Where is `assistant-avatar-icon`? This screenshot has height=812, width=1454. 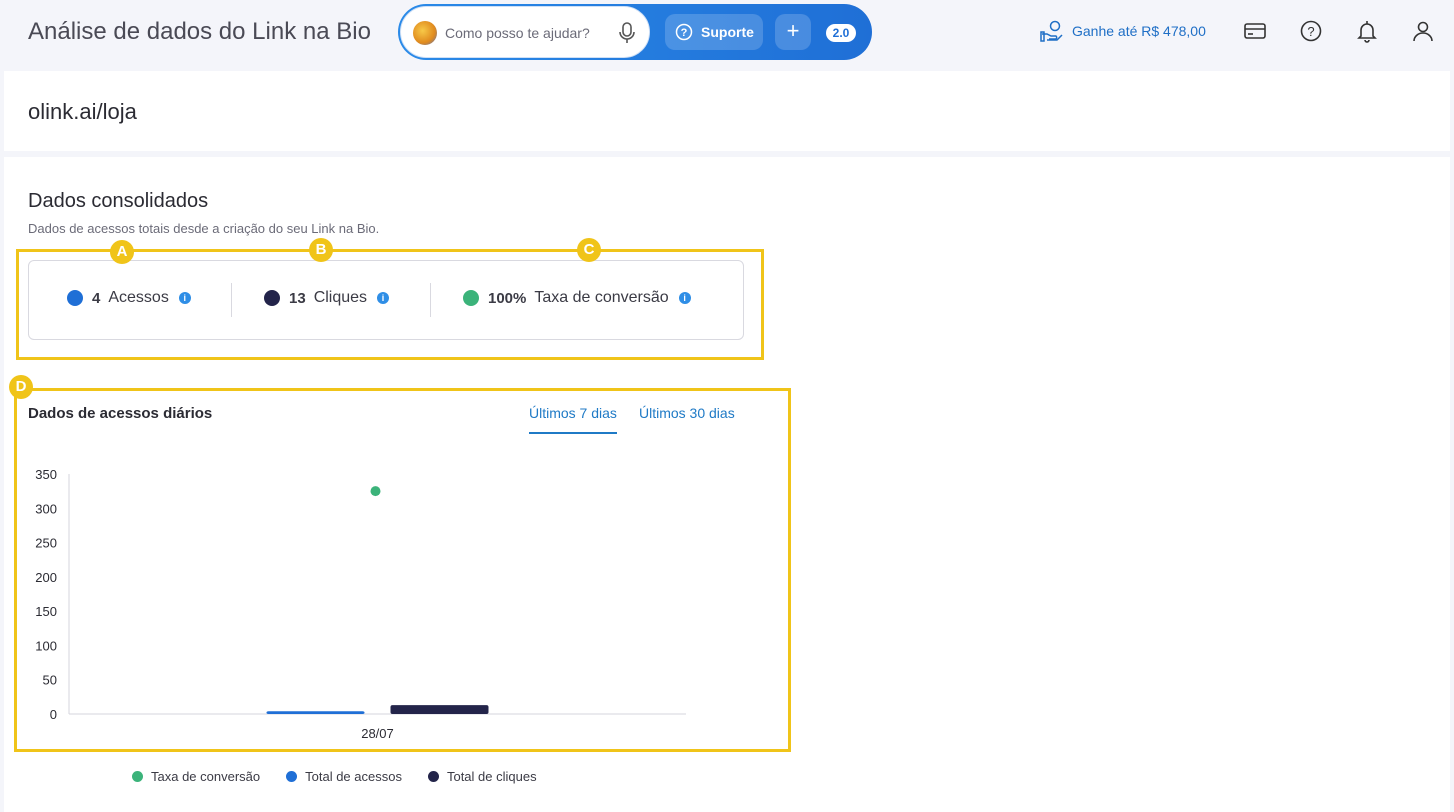 assistant-avatar-icon is located at coordinates (425, 33).